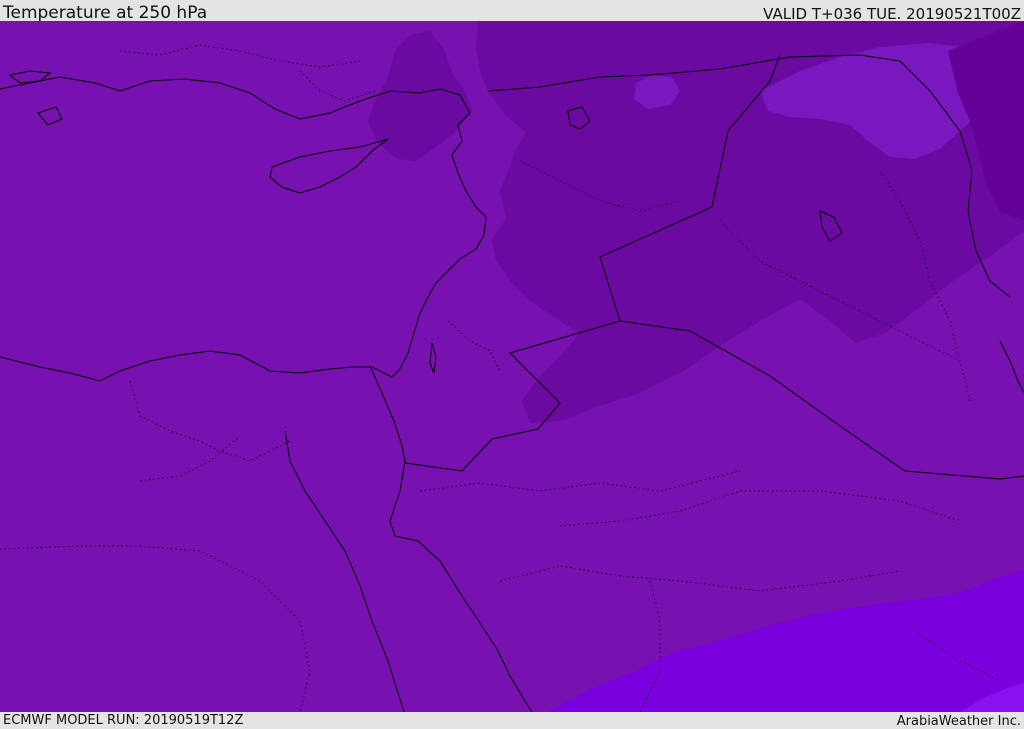  What do you see at coordinates (958, 721) in the screenshot?
I see `provider-label: ArabiaWeather Inc.` at bounding box center [958, 721].